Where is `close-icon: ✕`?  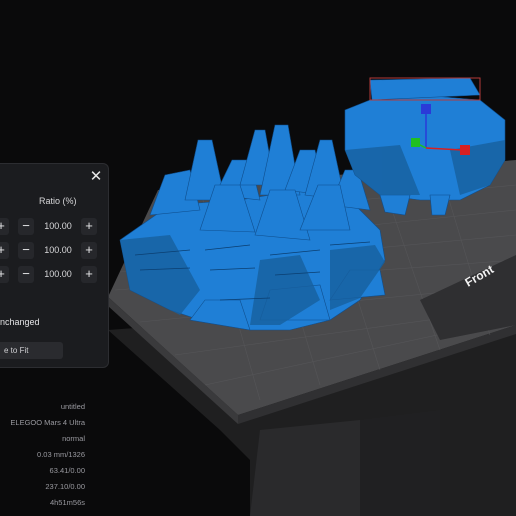
close-icon: ✕ is located at coordinates (96, 176).